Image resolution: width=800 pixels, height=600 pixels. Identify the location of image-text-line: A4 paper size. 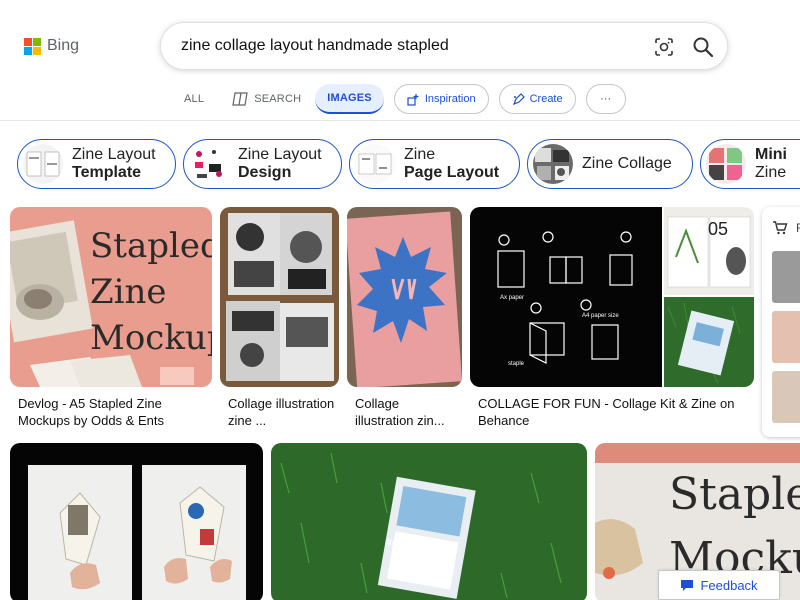
(600, 316).